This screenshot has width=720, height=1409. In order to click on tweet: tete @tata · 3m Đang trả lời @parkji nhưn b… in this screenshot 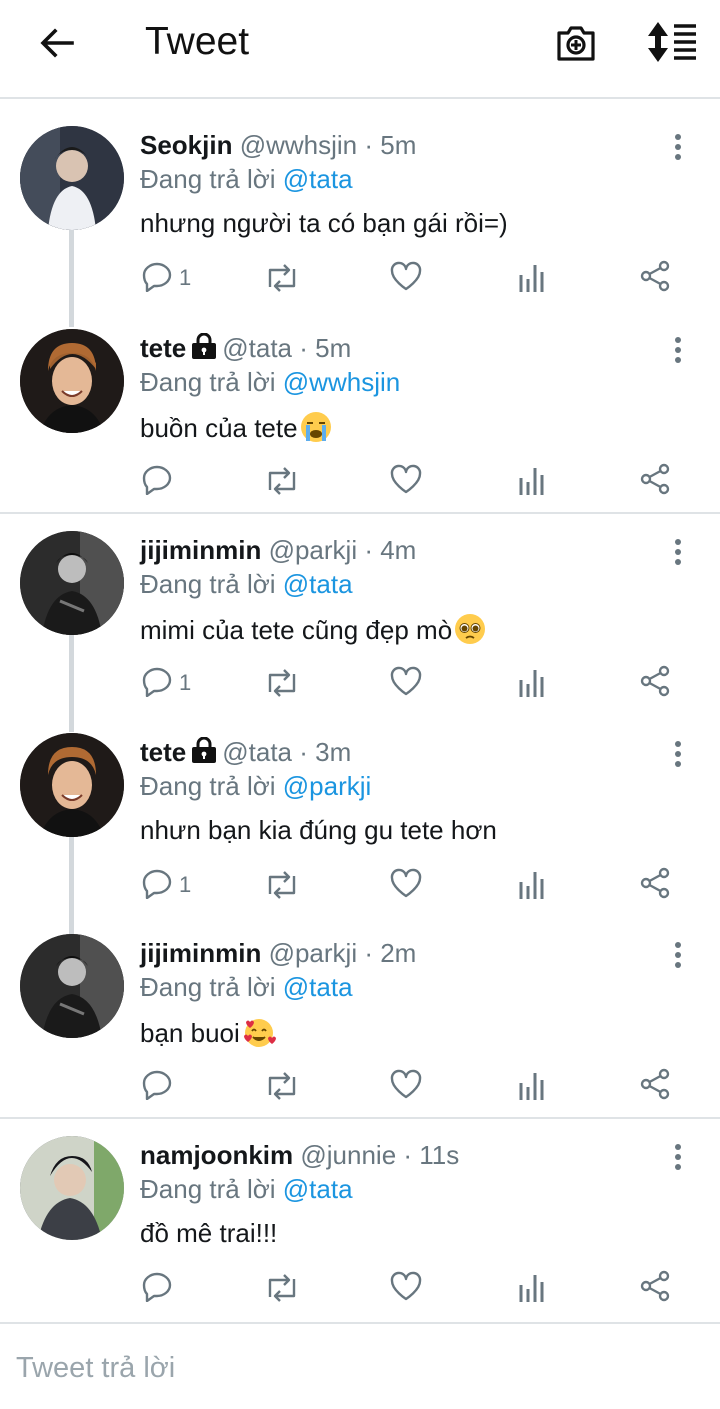, I will do `click(360, 828)`.